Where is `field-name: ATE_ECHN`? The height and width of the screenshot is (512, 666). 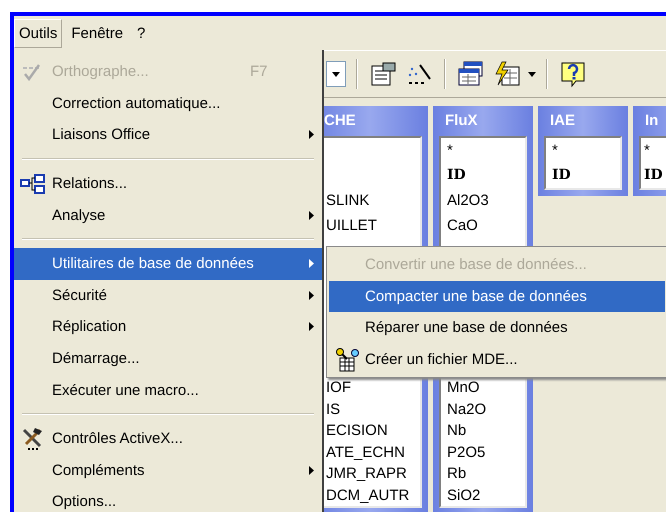
field-name: ATE_ECHN is located at coordinates (365, 452).